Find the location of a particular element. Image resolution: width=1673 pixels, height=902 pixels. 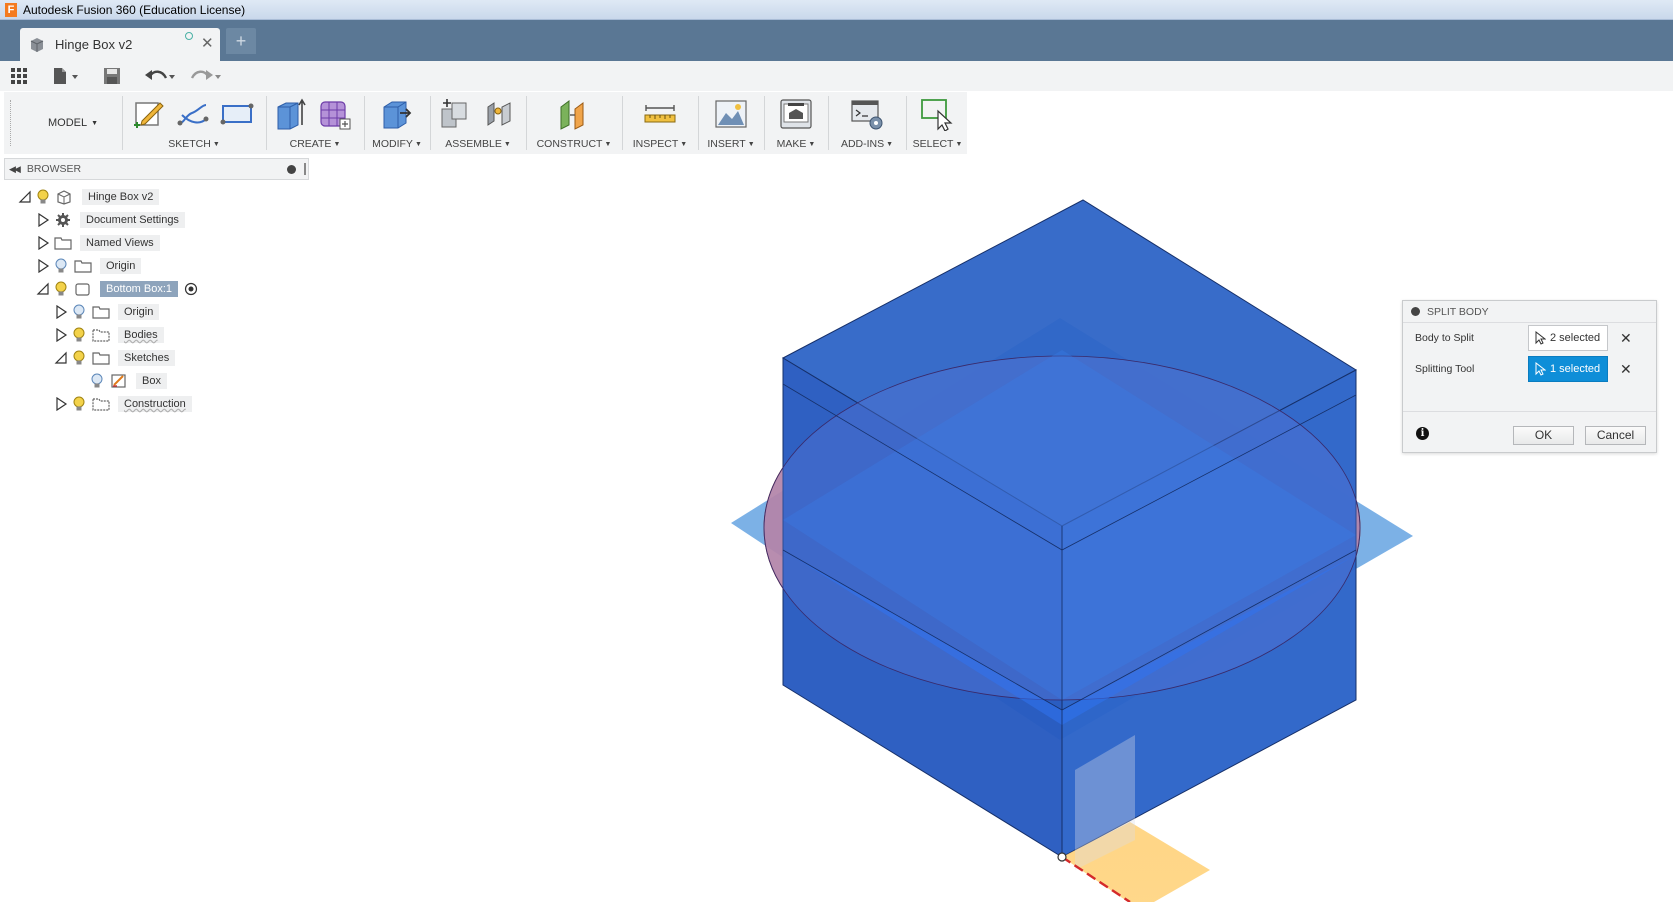

make-group: MAKE ▼ is located at coordinates (796, 123).